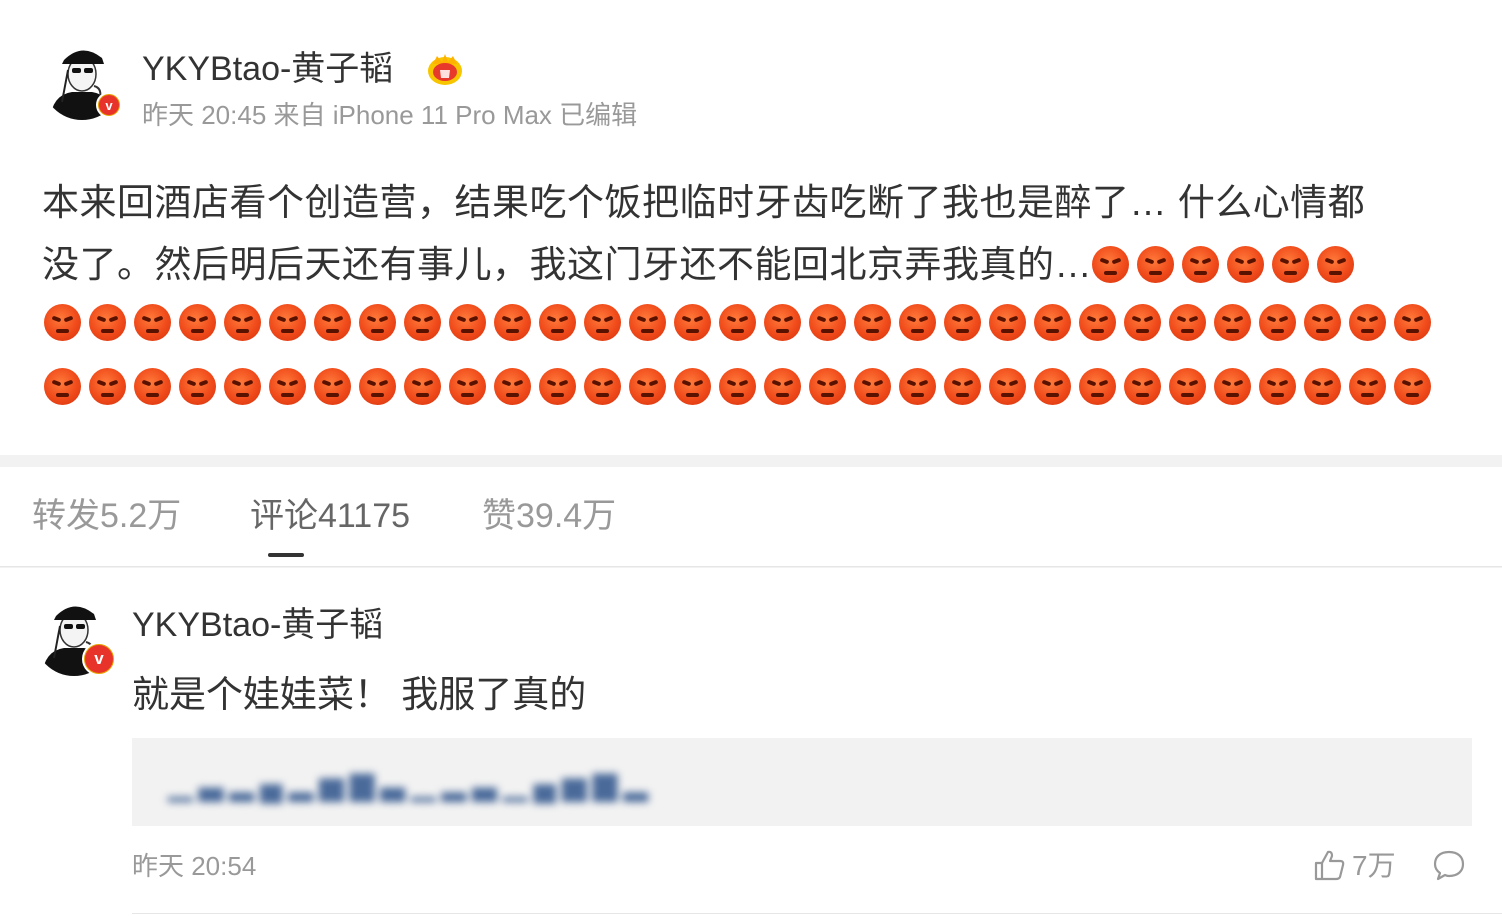  Describe the element at coordinates (411, 783) in the screenshot. I see `blurred-quoted-text: ▁▃▂▄▂▅▆▃▁▂▃▁▄▅▆▂` at that location.